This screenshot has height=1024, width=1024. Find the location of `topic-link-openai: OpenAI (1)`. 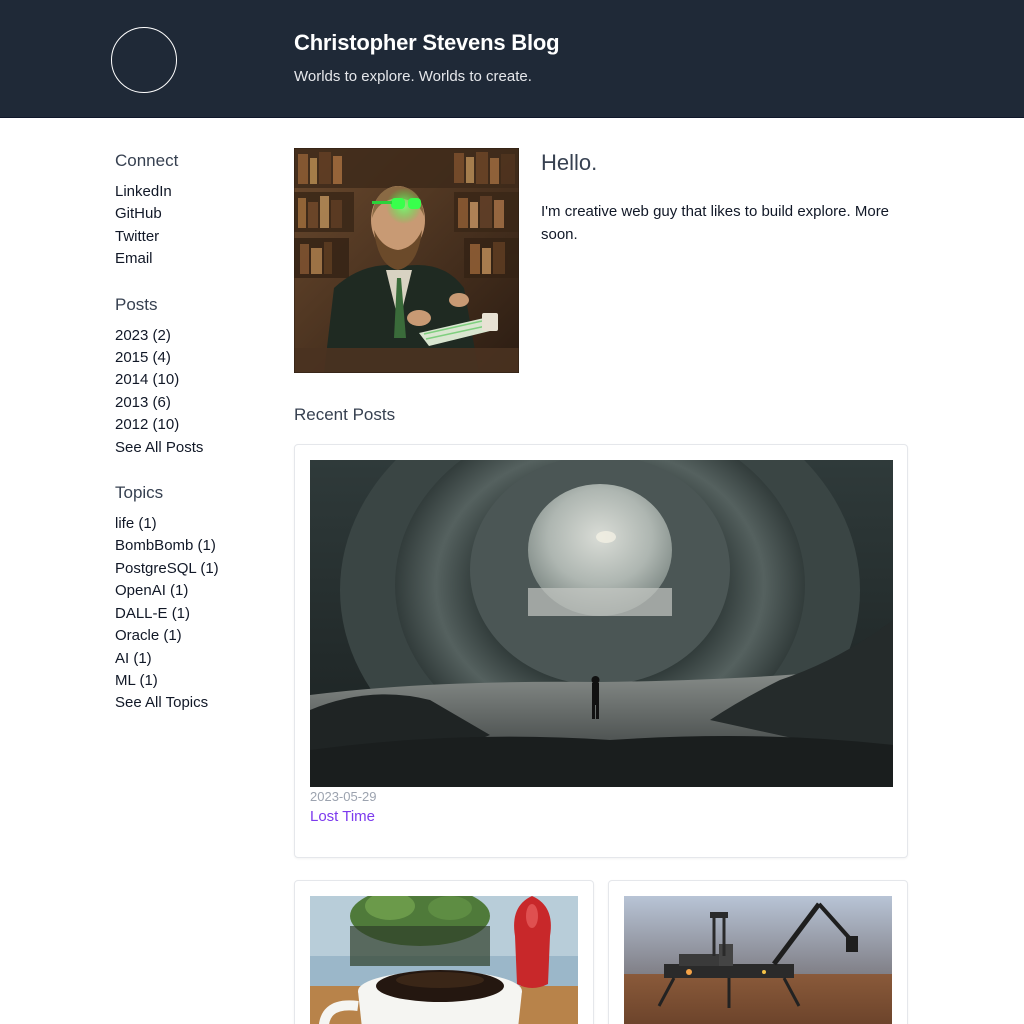

topic-link-openai: OpenAI (1) is located at coordinates (200, 591).